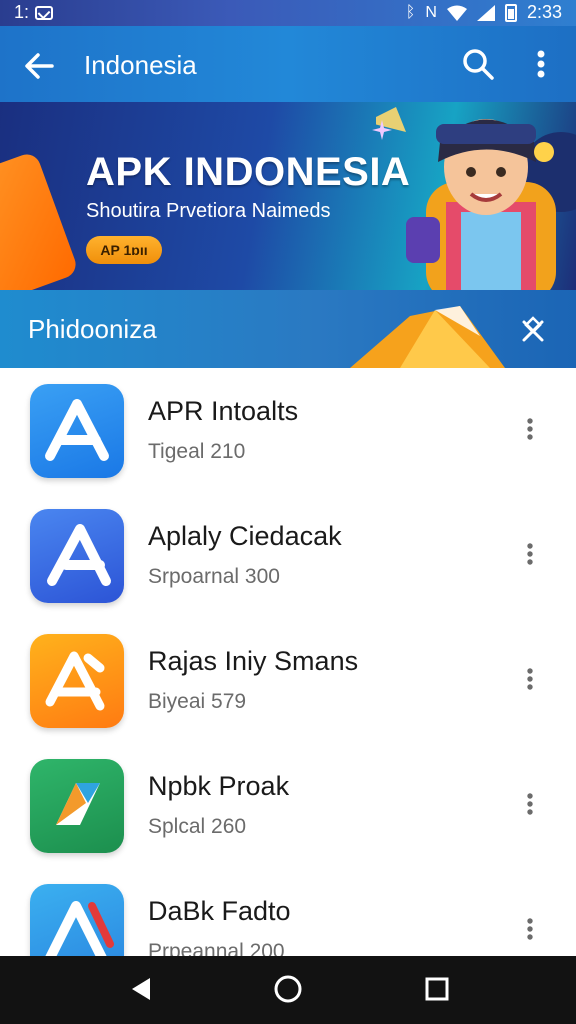 The image size is (576, 1024). I want to click on app-meta: Biyeai 579, so click(197, 701).